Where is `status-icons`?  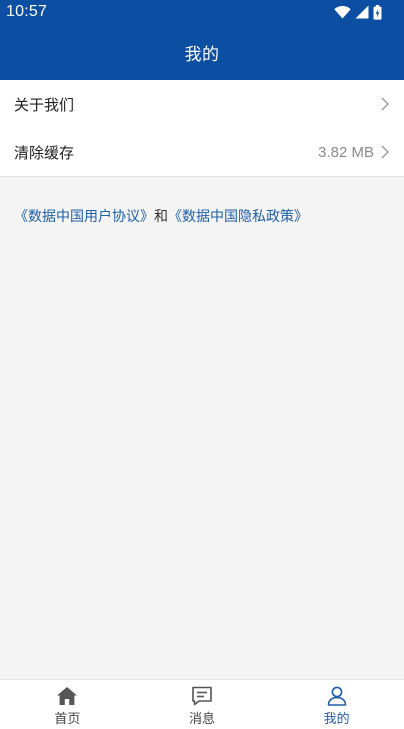
status-icons is located at coordinates (358, 12).